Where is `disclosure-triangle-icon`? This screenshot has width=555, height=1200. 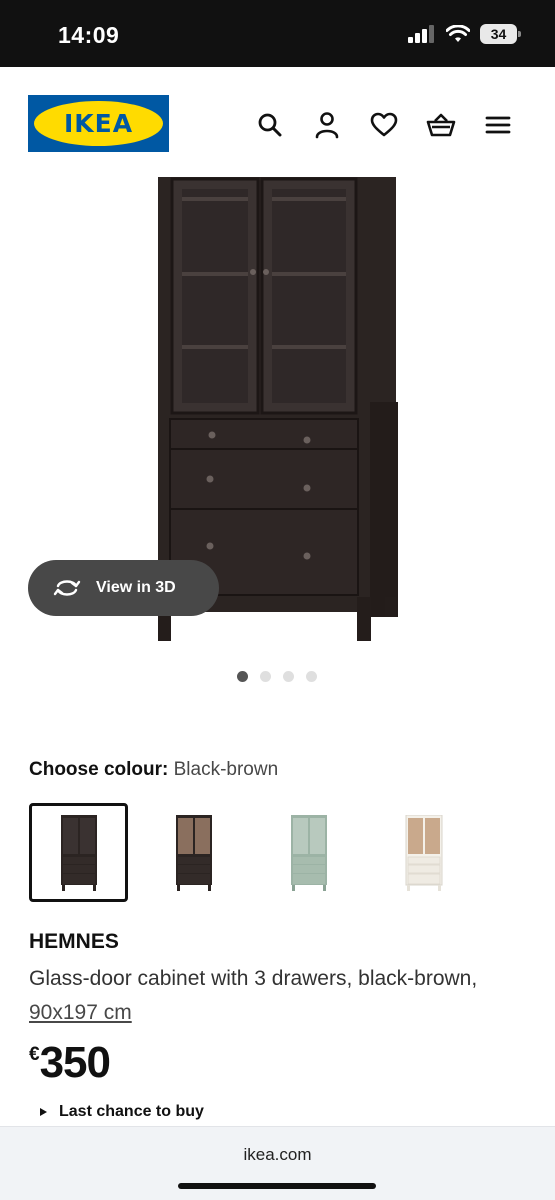
disclosure-triangle-icon is located at coordinates (43, 1112).